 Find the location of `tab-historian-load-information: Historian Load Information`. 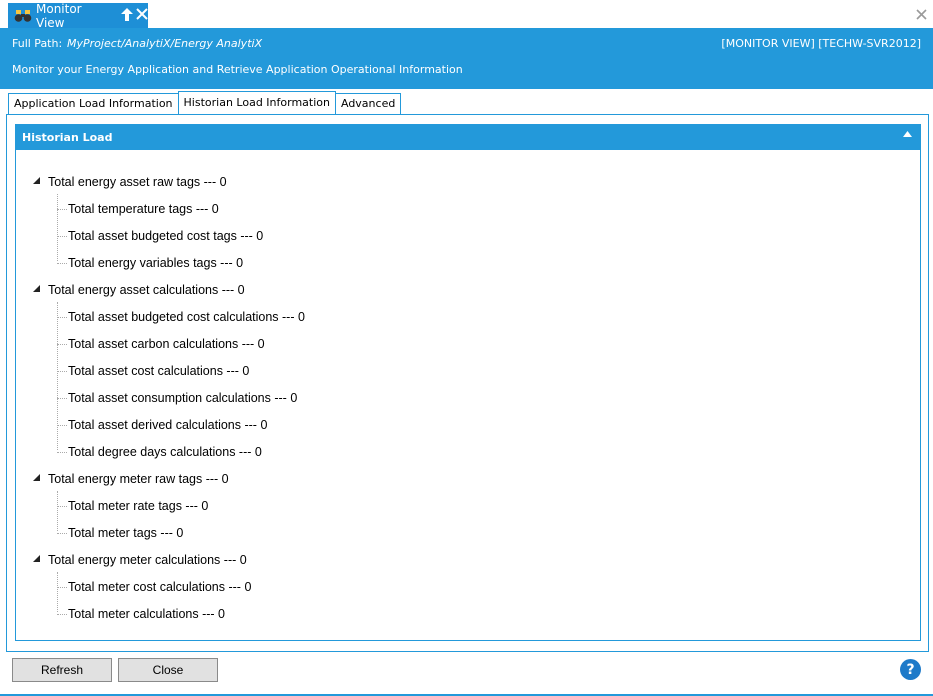

tab-historian-load-information: Historian Load Information is located at coordinates (256, 102).